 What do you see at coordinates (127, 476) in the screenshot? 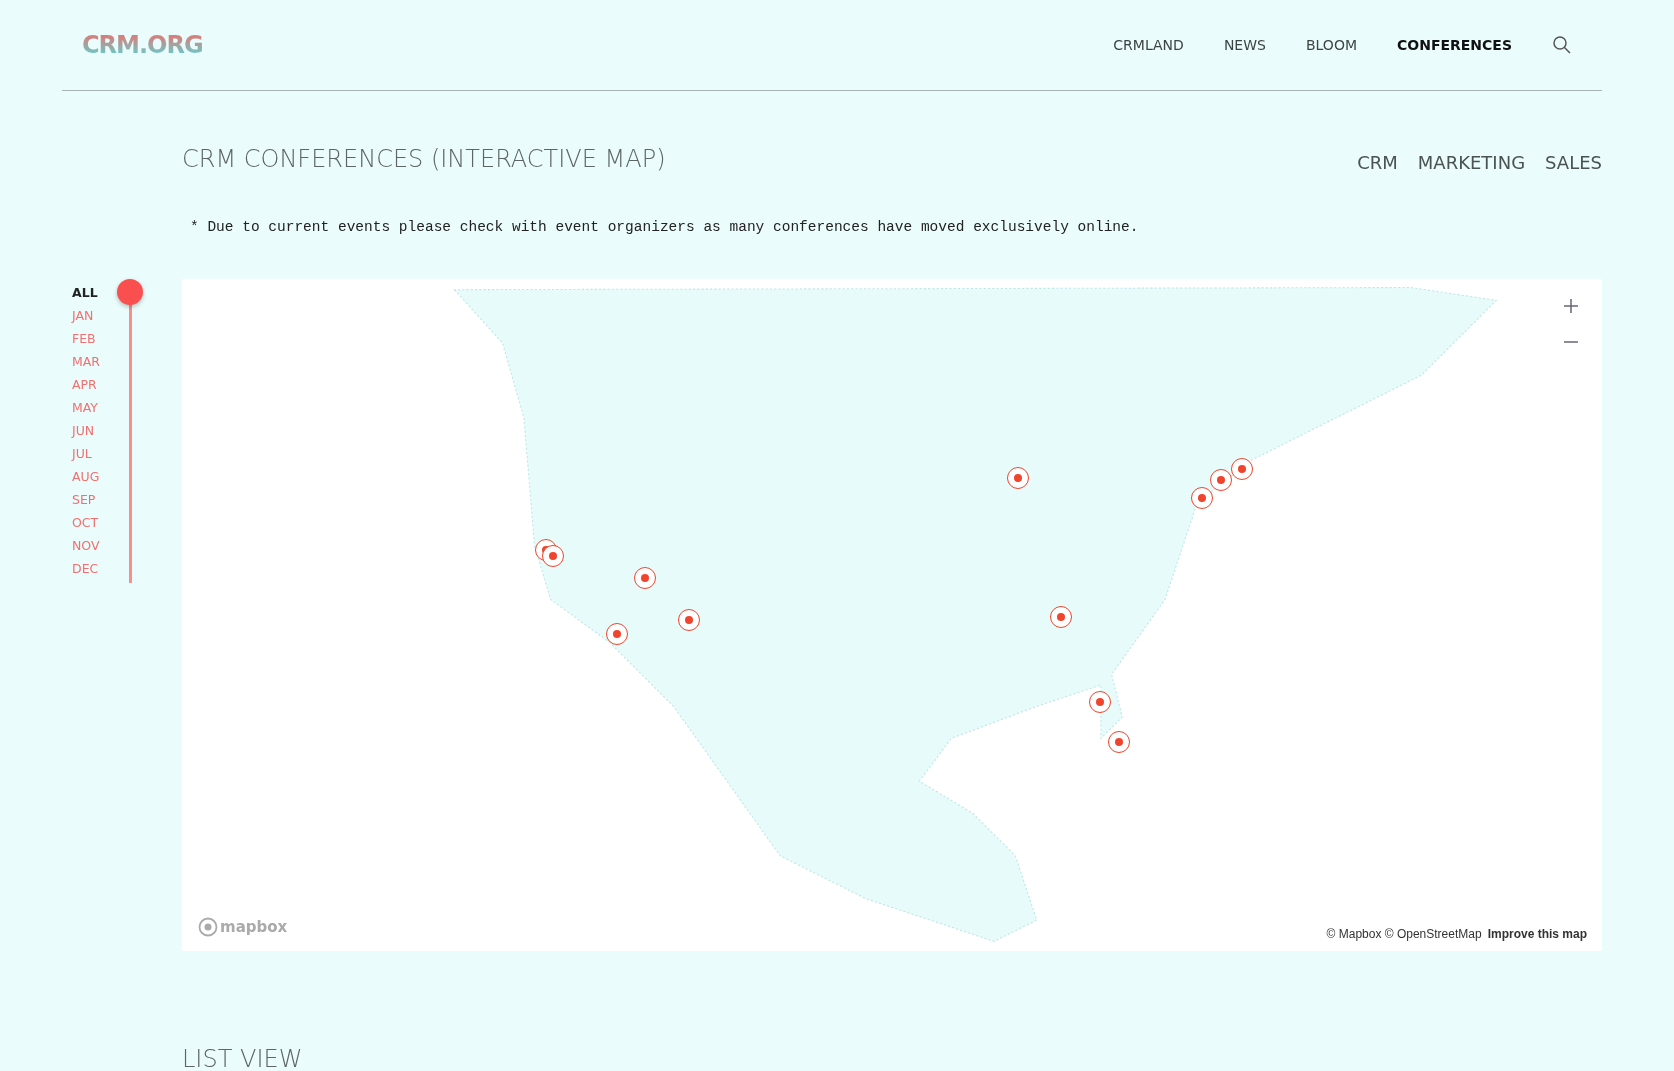
I see `month-item: AUG` at bounding box center [127, 476].